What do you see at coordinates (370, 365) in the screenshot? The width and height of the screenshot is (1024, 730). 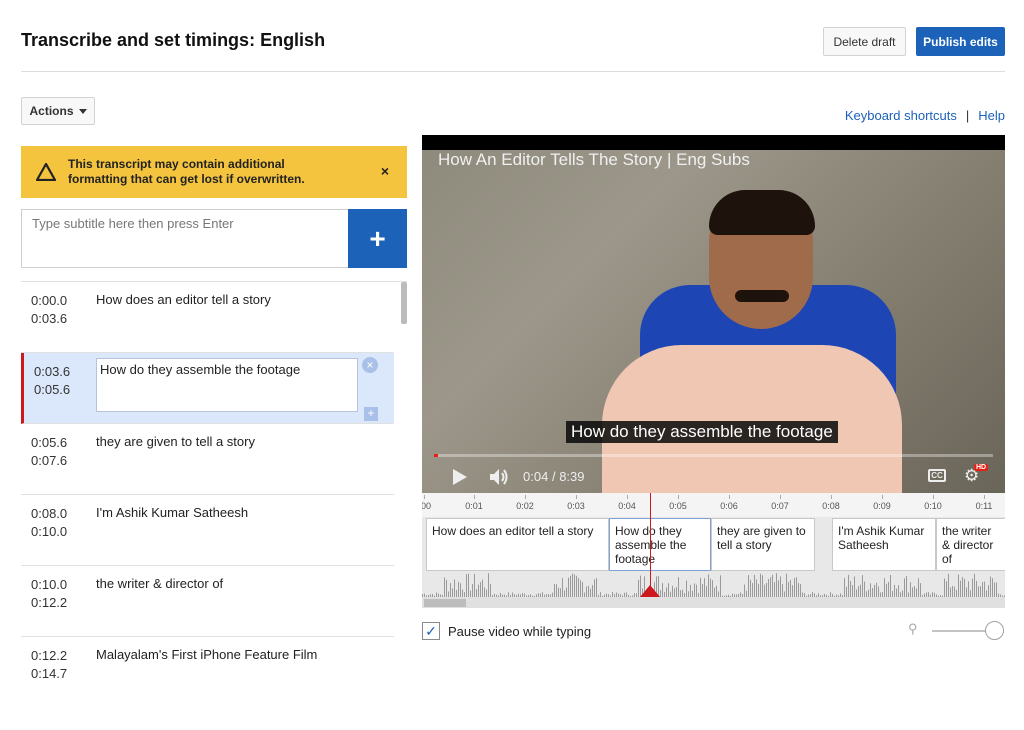 I see `delete-subtitle-icon: ×` at bounding box center [370, 365].